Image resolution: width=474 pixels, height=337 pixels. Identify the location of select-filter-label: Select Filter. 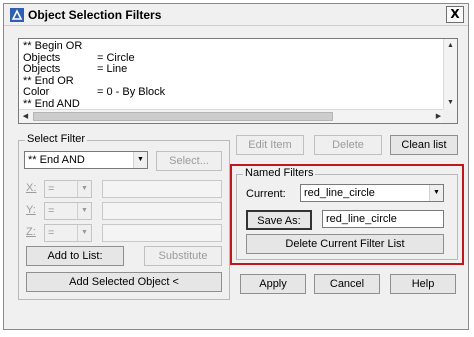
(56, 139).